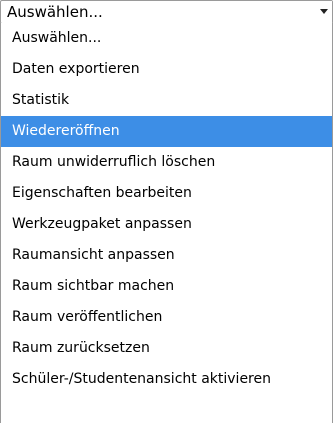 The image size is (333, 423). I want to click on option-wiedereroeffnen: Wiedereröffnen, so click(166, 131).